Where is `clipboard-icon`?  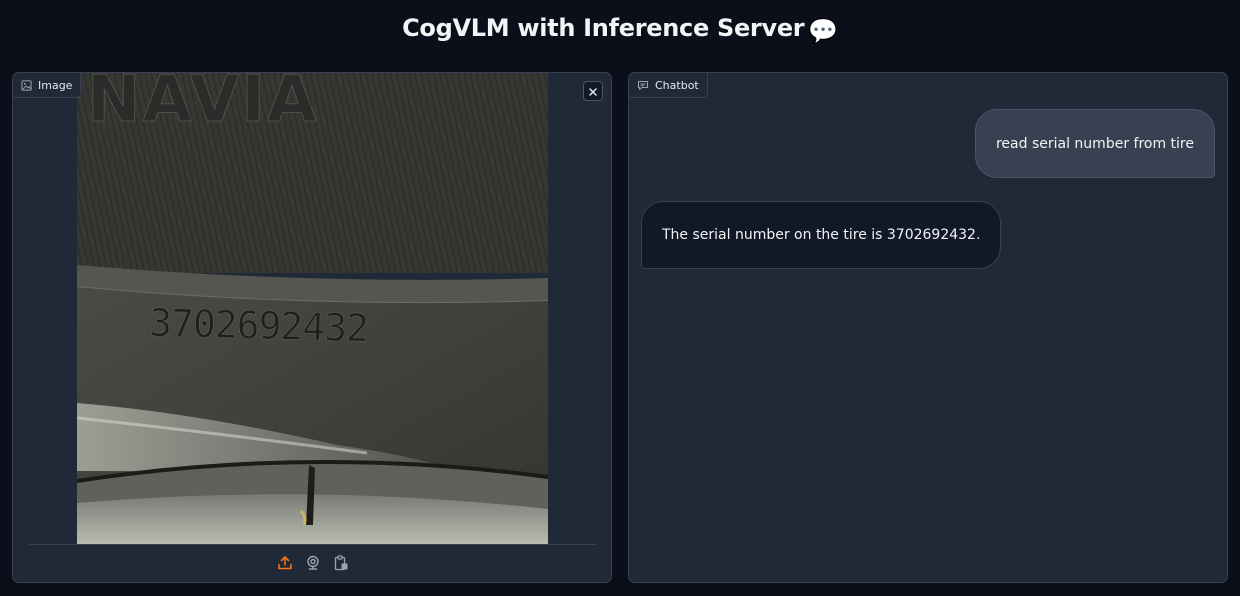 clipboard-icon is located at coordinates (341, 565).